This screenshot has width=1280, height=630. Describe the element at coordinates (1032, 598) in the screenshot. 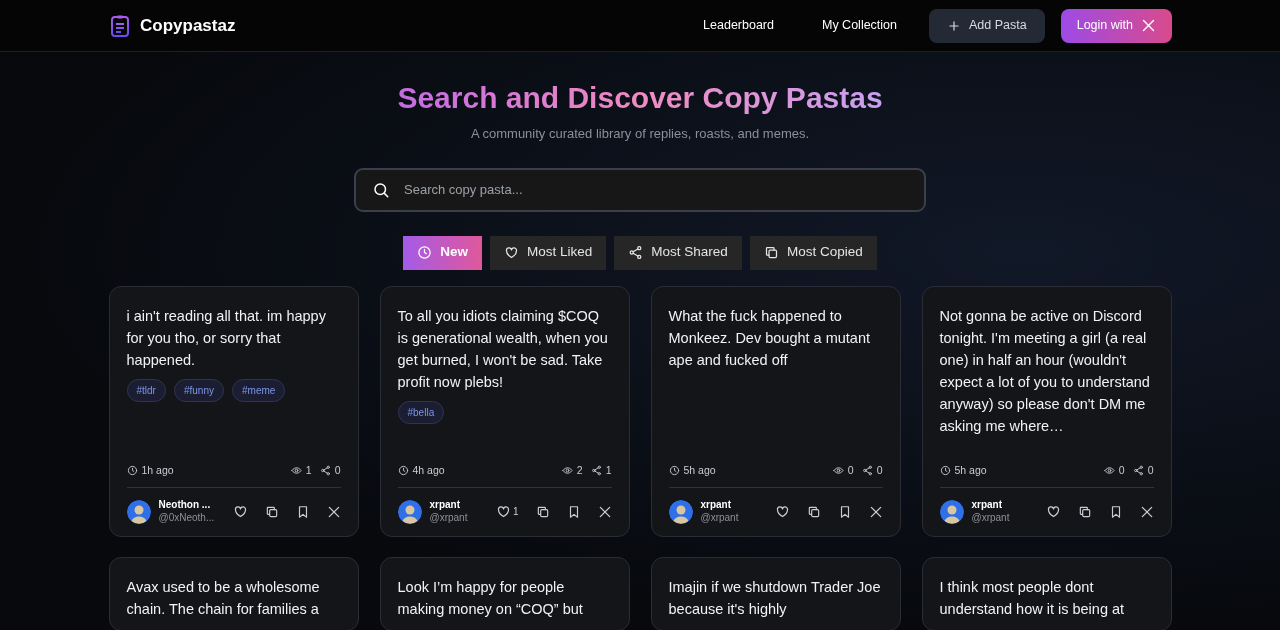

I see `pasta-text: I think most people dont understand how it is being at` at that location.